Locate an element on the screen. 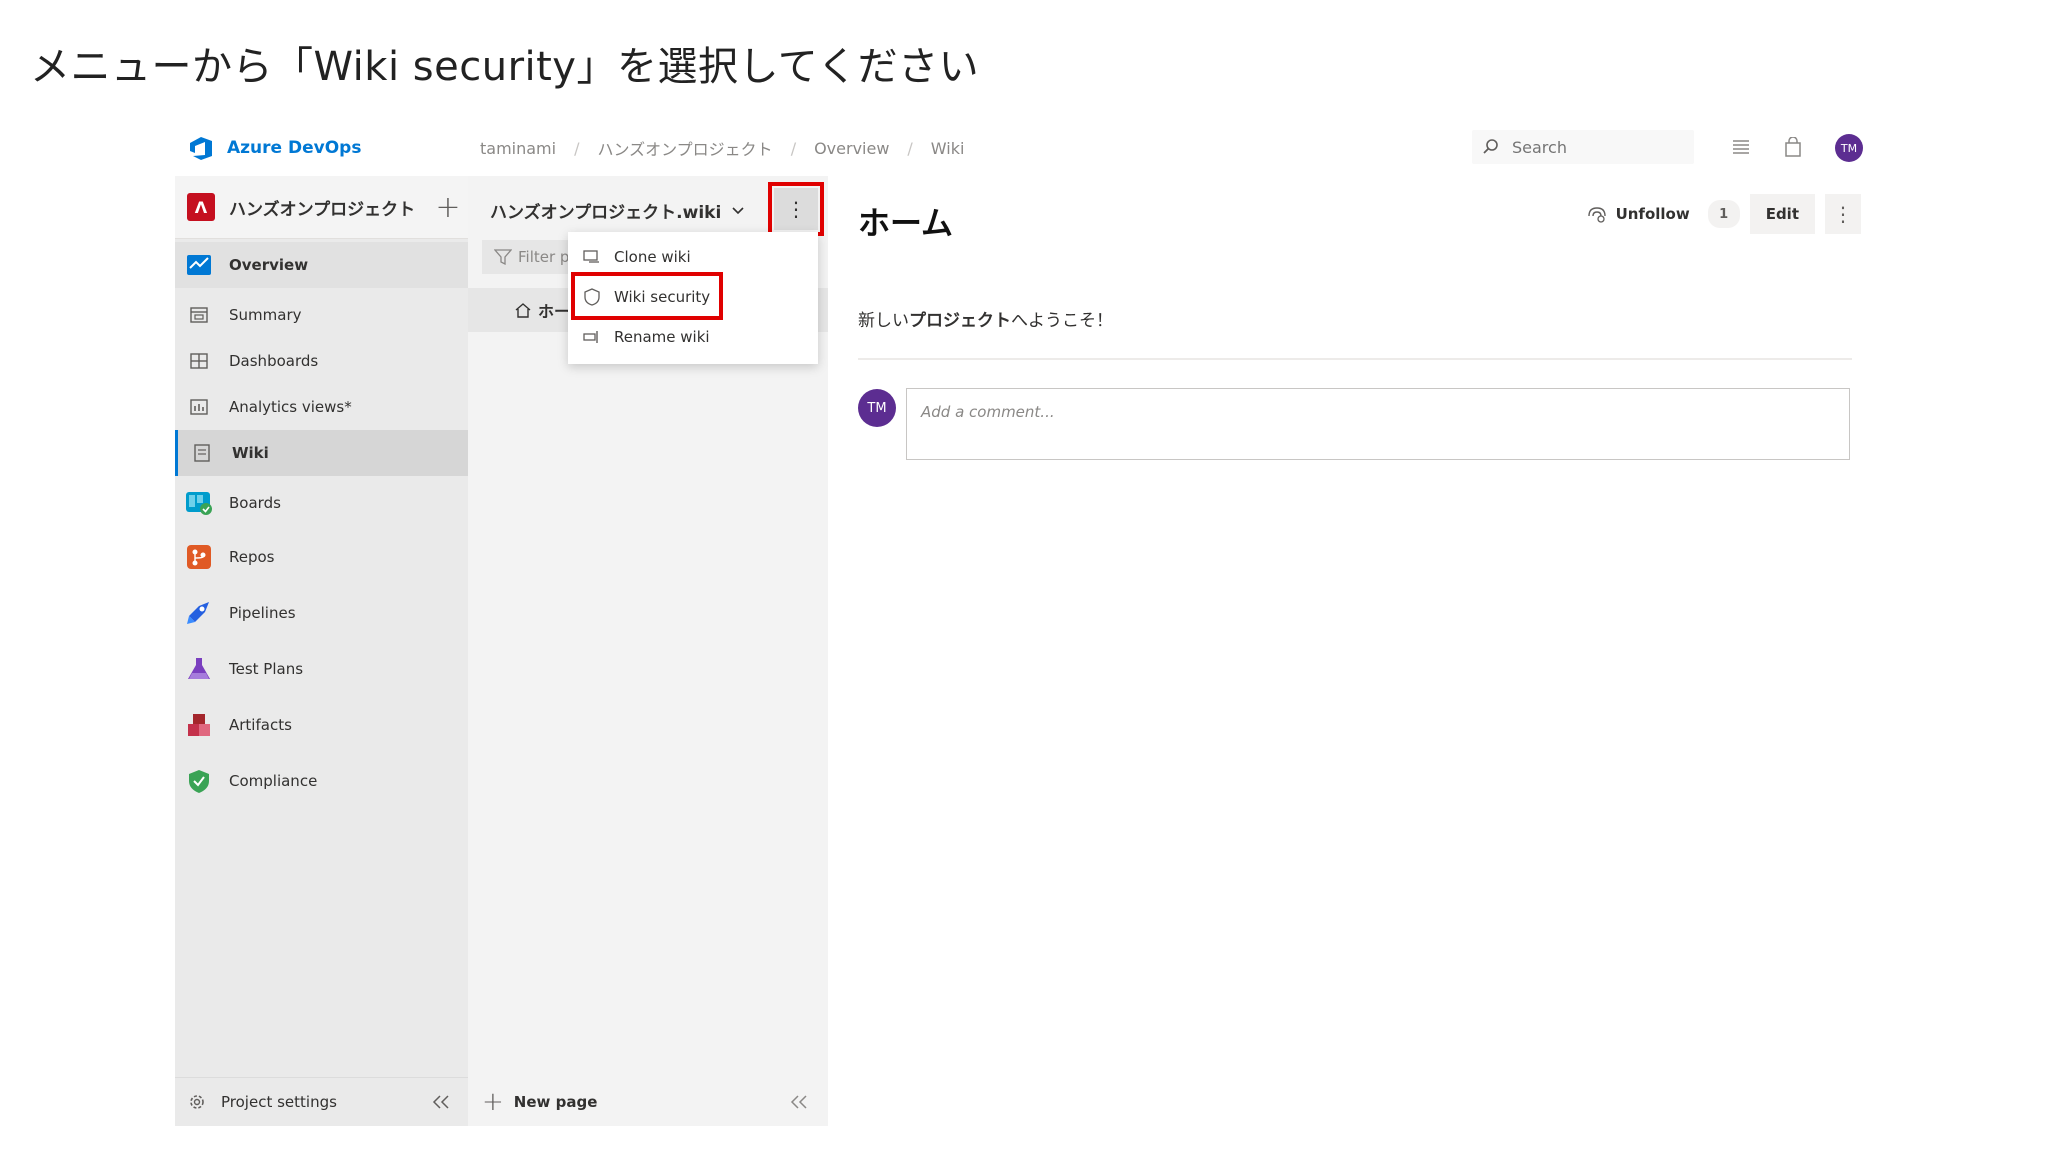 The image size is (2048, 1152). brand-name: Azure DevOps is located at coordinates (294, 148).